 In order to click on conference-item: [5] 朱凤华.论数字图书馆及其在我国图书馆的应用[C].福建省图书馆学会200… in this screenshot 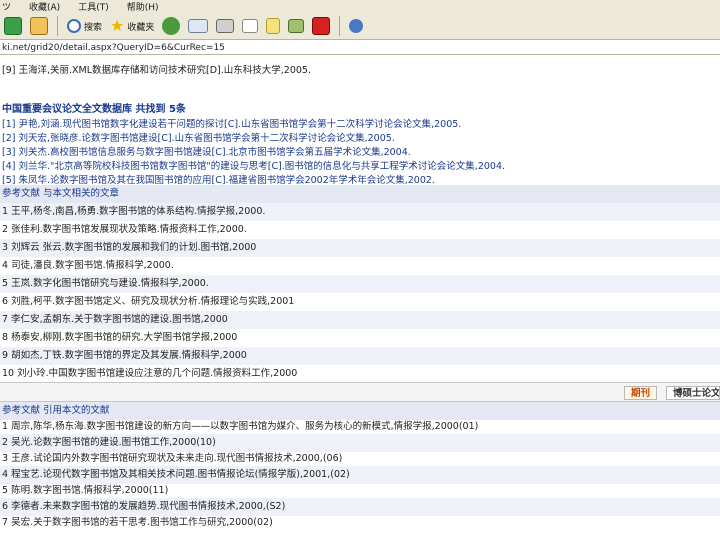, I will do `click(218, 179)`.